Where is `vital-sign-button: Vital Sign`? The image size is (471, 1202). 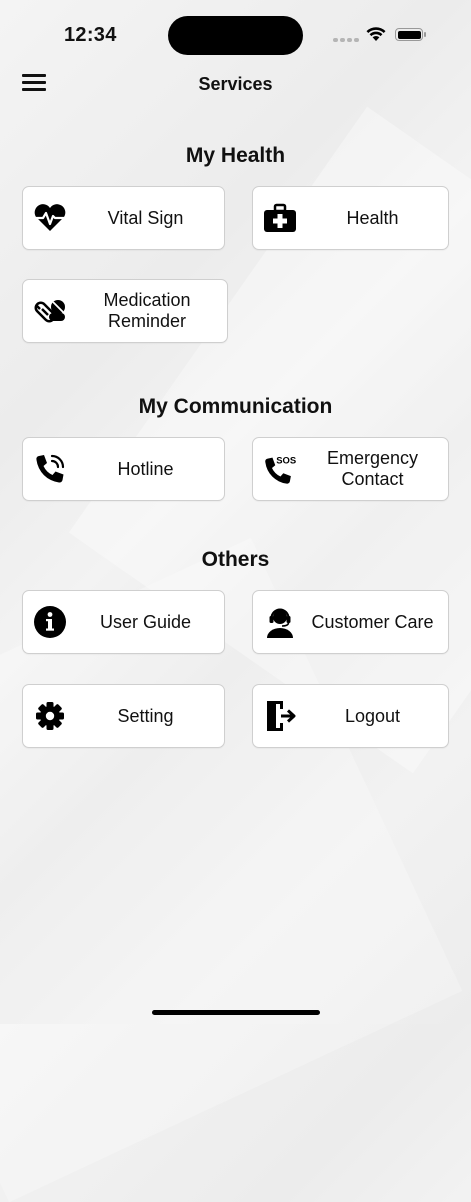
vital-sign-button: Vital Sign is located at coordinates (123, 218).